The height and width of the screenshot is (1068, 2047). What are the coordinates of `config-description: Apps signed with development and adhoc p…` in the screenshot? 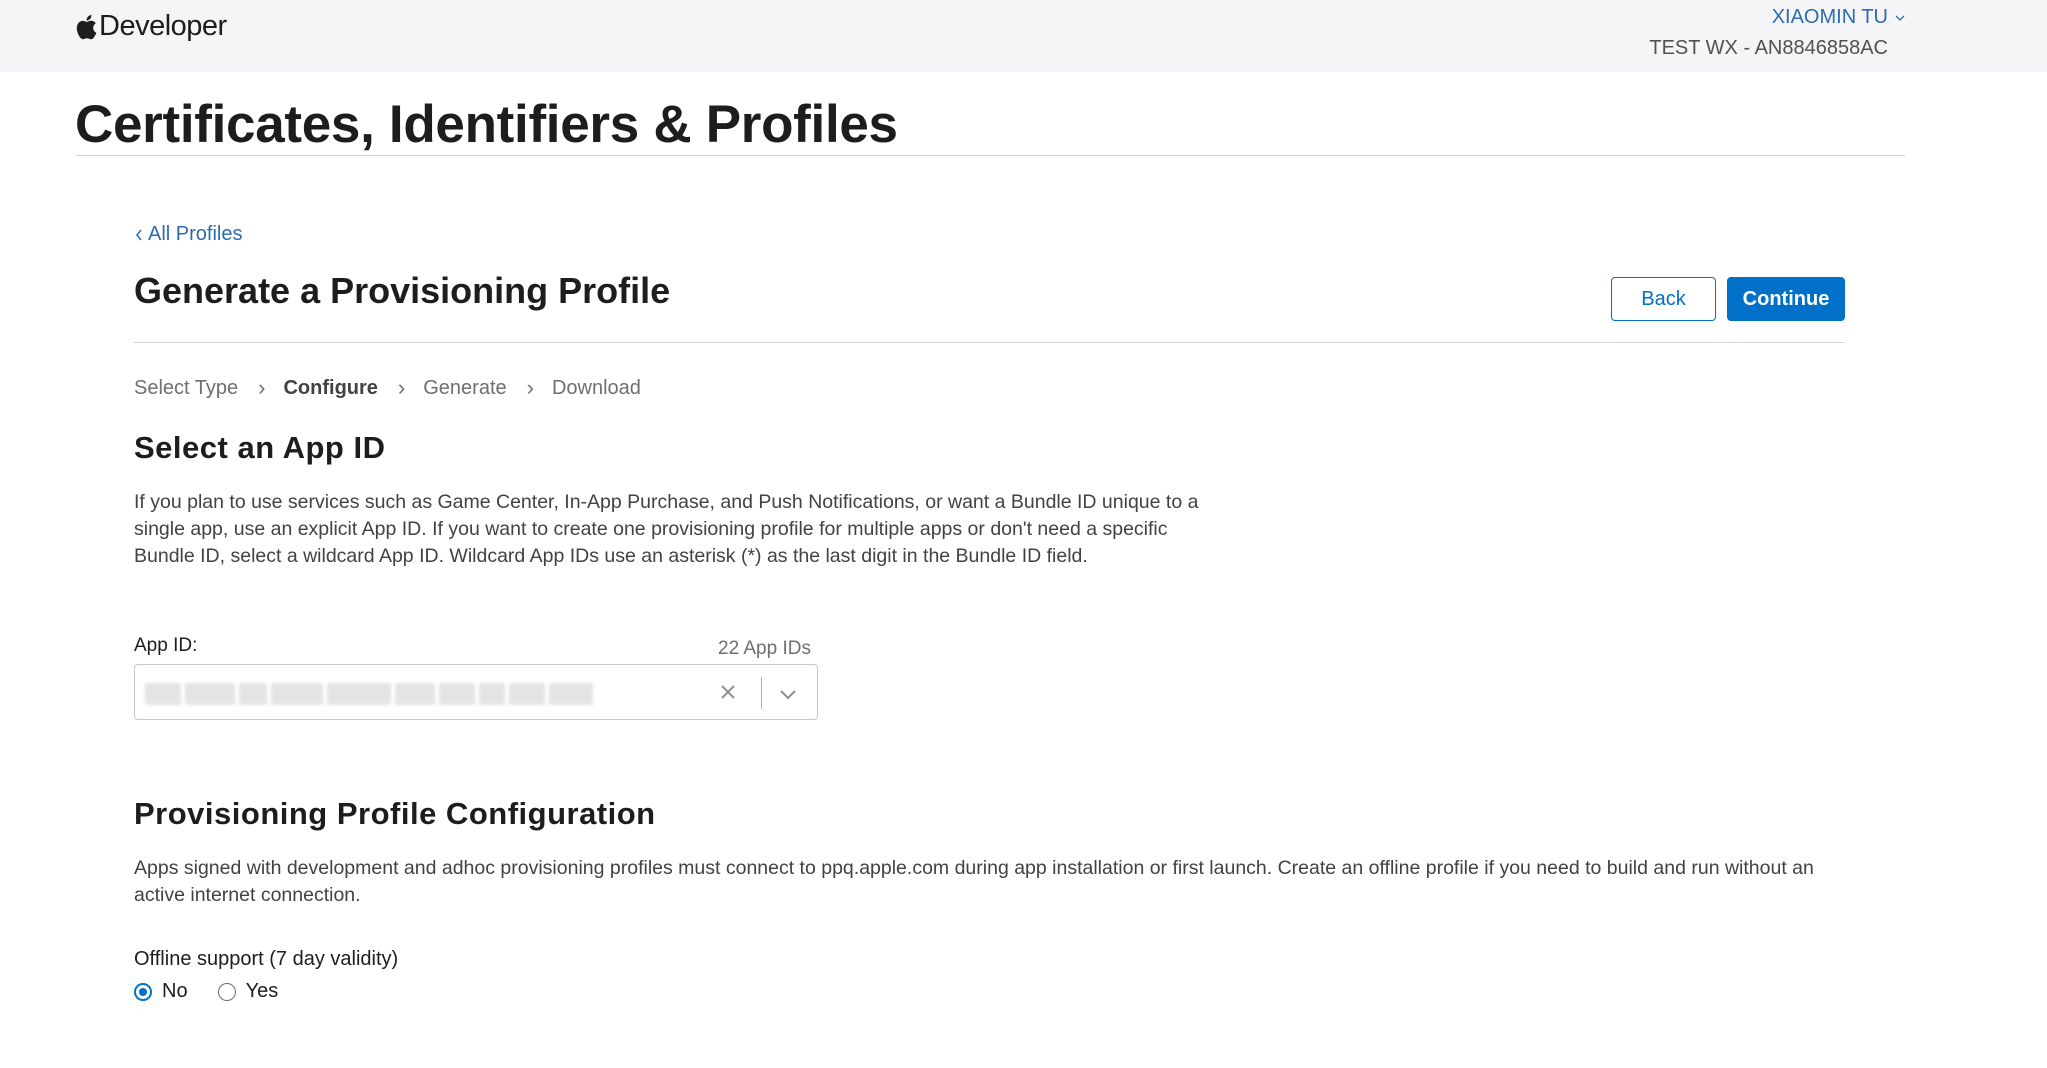 It's located at (974, 881).